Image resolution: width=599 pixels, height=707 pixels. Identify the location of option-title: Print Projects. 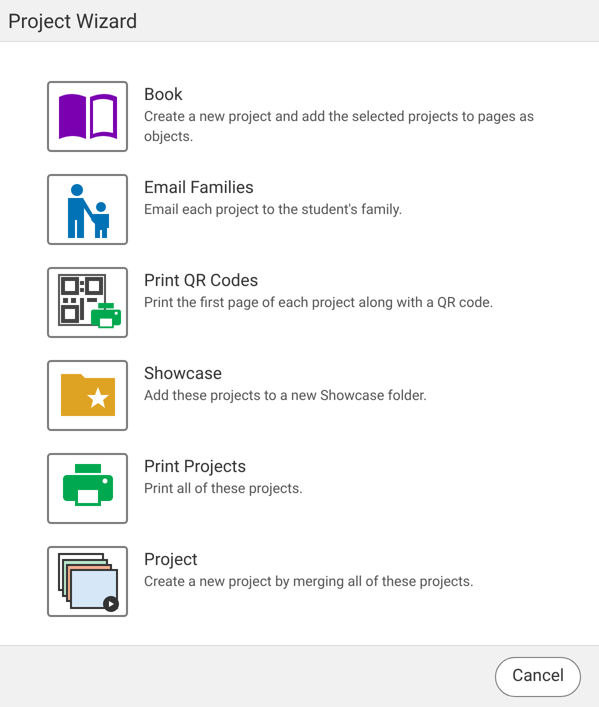
(223, 467).